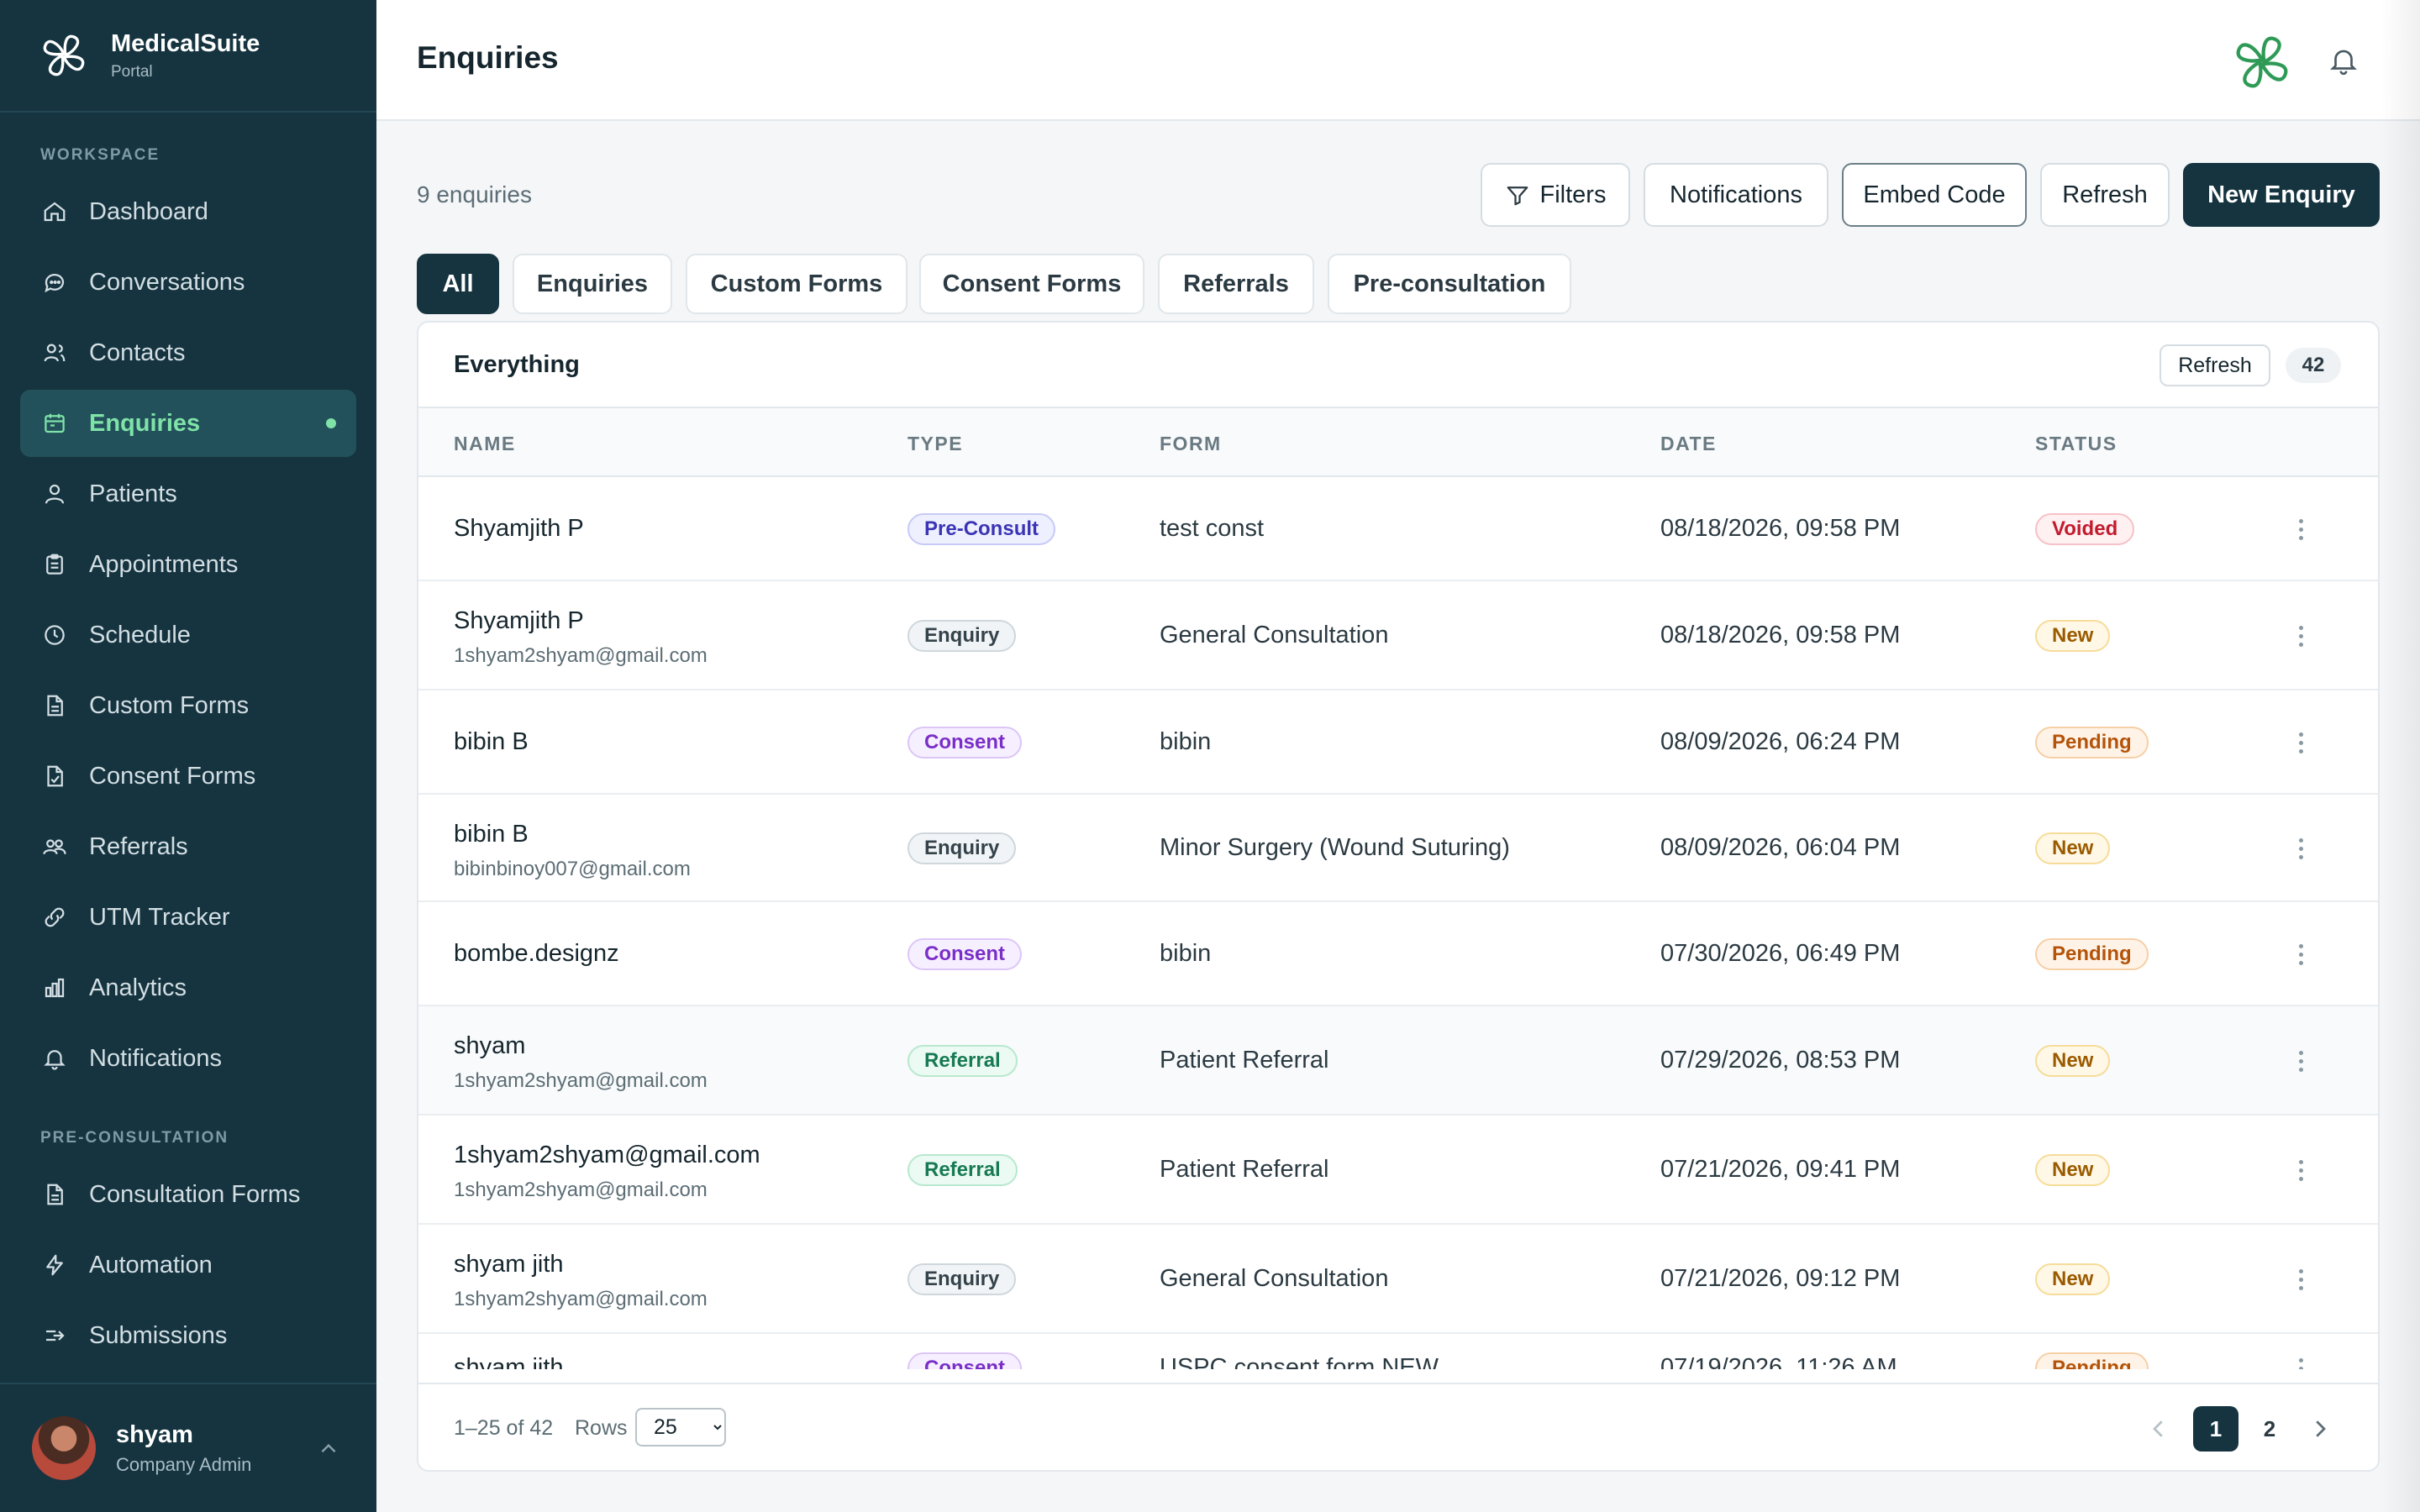  Describe the element at coordinates (1398, 365) in the screenshot. I see `card-header: Everything Refresh 42` at that location.